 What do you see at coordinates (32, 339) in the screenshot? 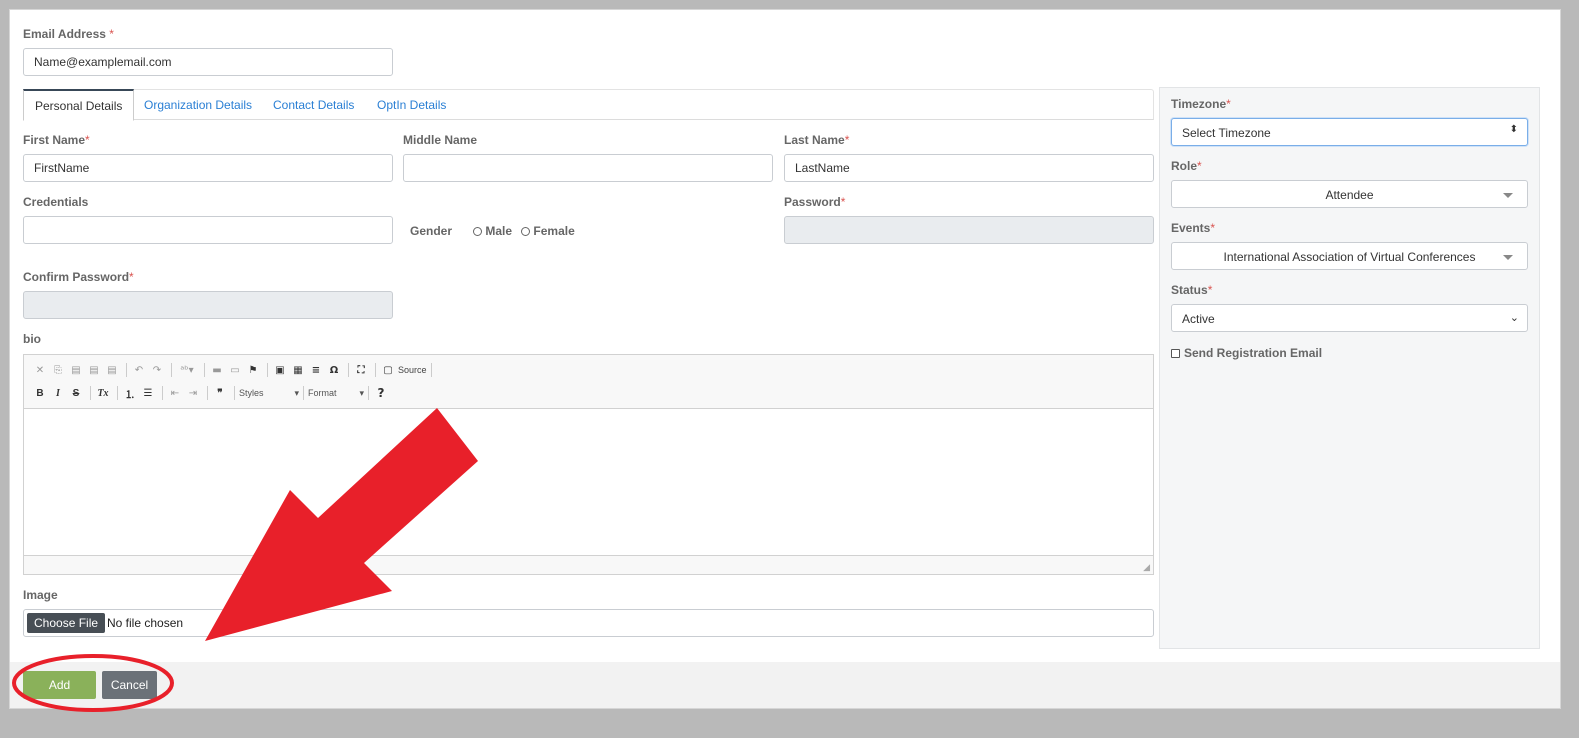
I see `bio-label: bio` at bounding box center [32, 339].